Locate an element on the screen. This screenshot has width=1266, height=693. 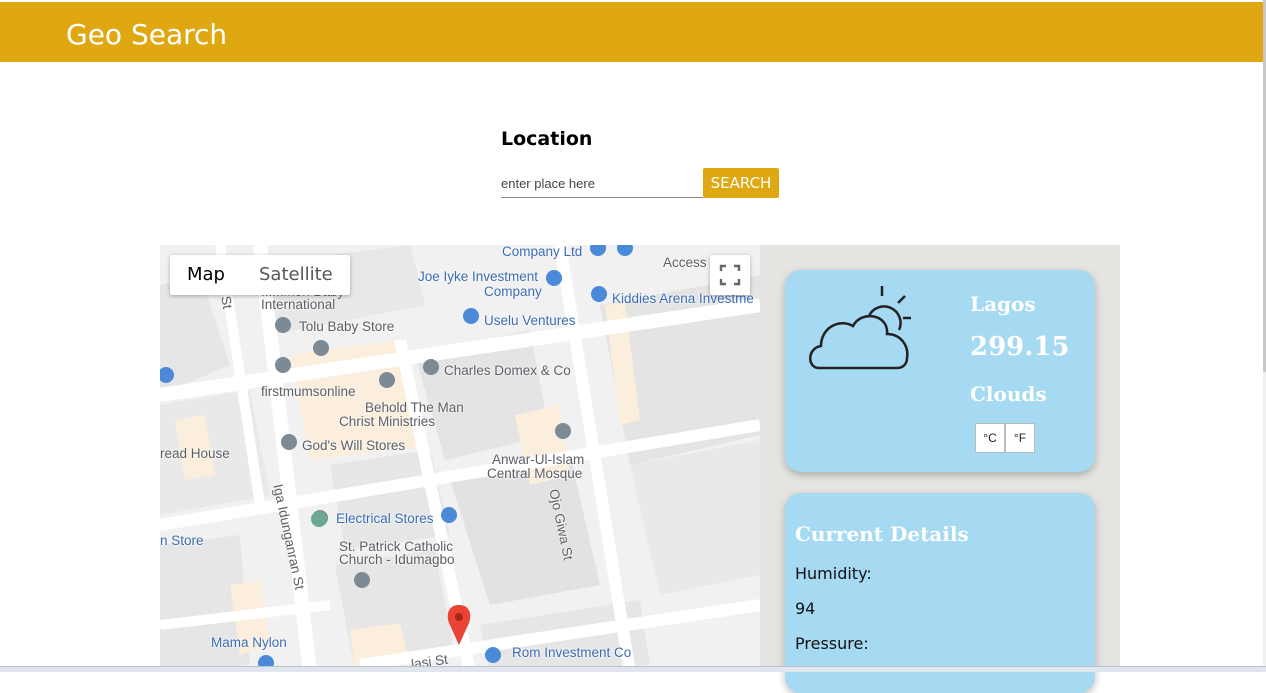
temperature-value: 299.15 is located at coordinates (1020, 347).